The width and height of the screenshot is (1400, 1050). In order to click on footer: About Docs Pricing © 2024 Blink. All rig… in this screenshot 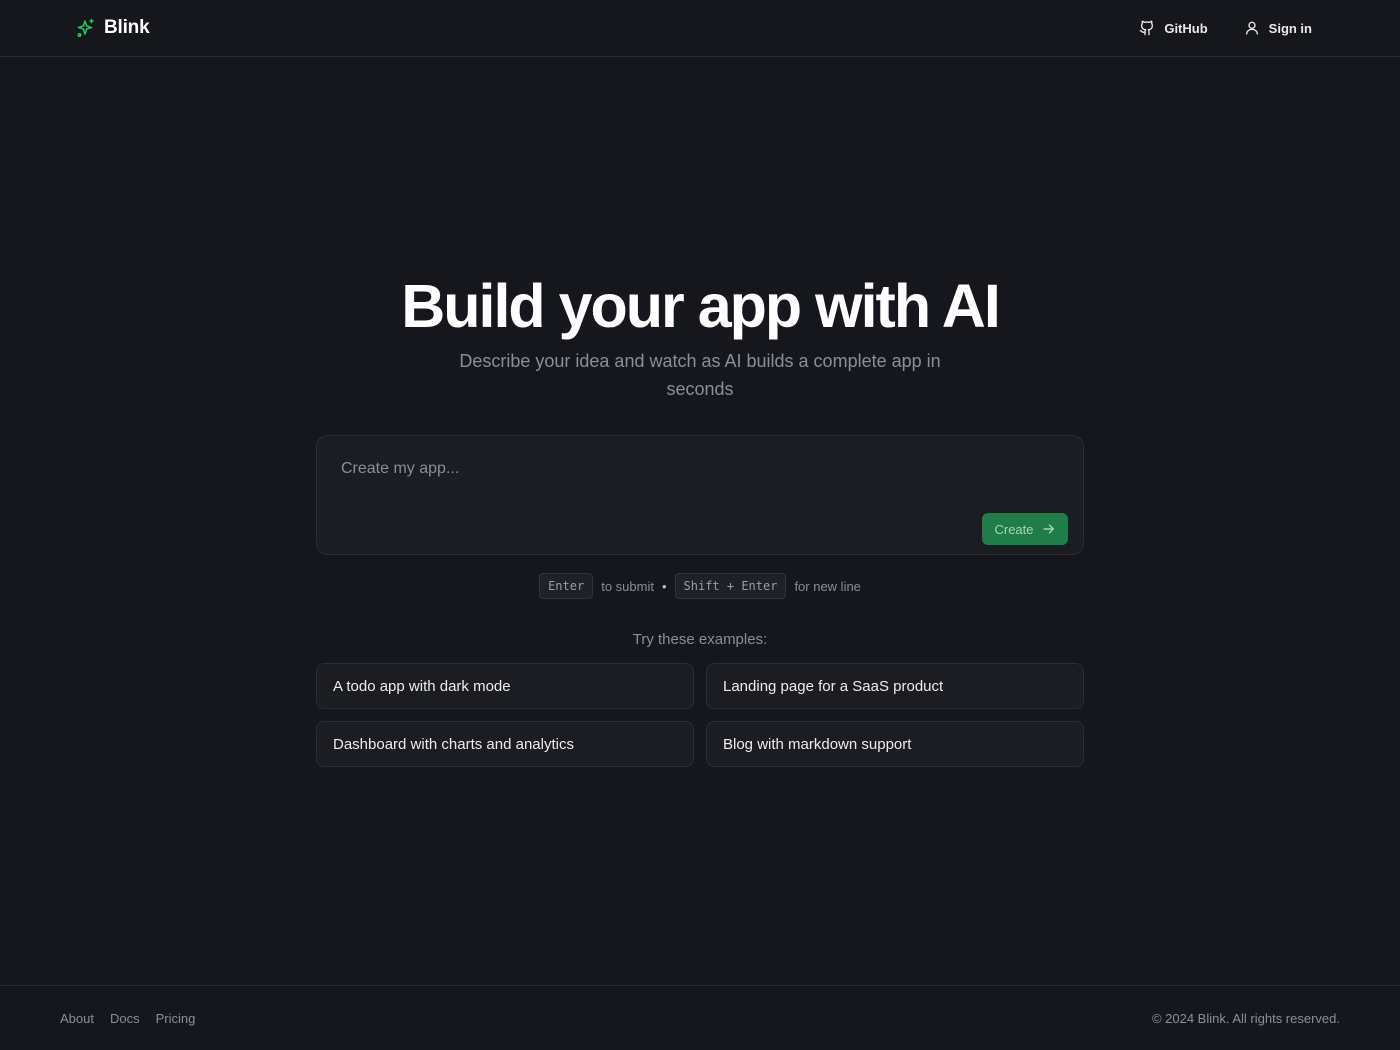, I will do `click(700, 1017)`.